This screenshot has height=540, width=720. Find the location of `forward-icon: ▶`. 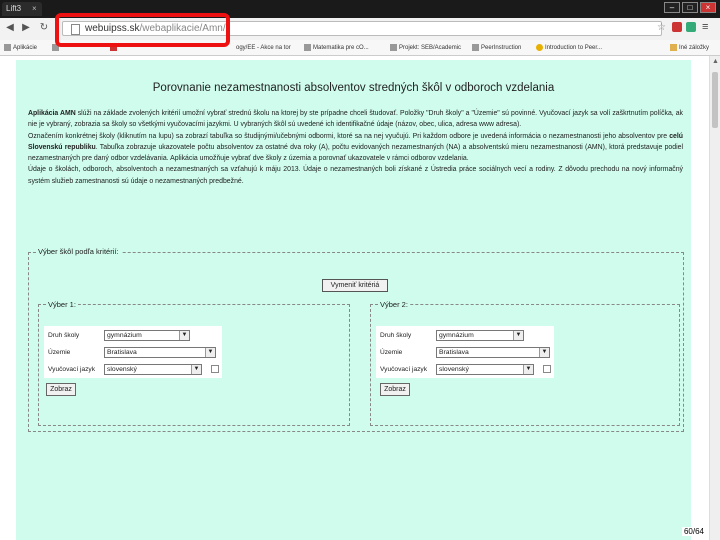

forward-icon: ▶ is located at coordinates (26, 28).